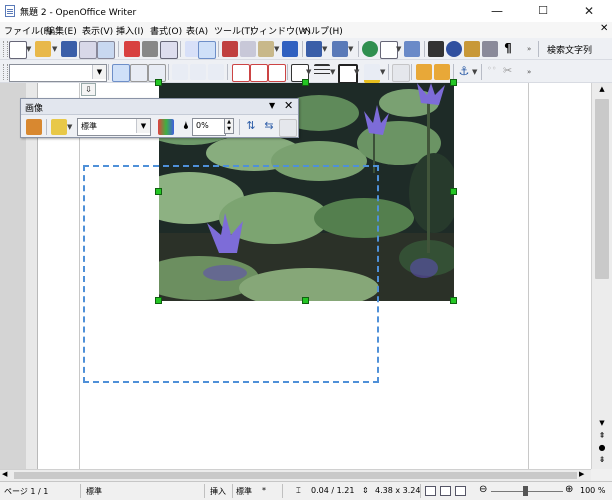  Describe the element at coordinates (322, 30) in the screenshot. I see `menu-help: ヘルプ(H)` at that location.